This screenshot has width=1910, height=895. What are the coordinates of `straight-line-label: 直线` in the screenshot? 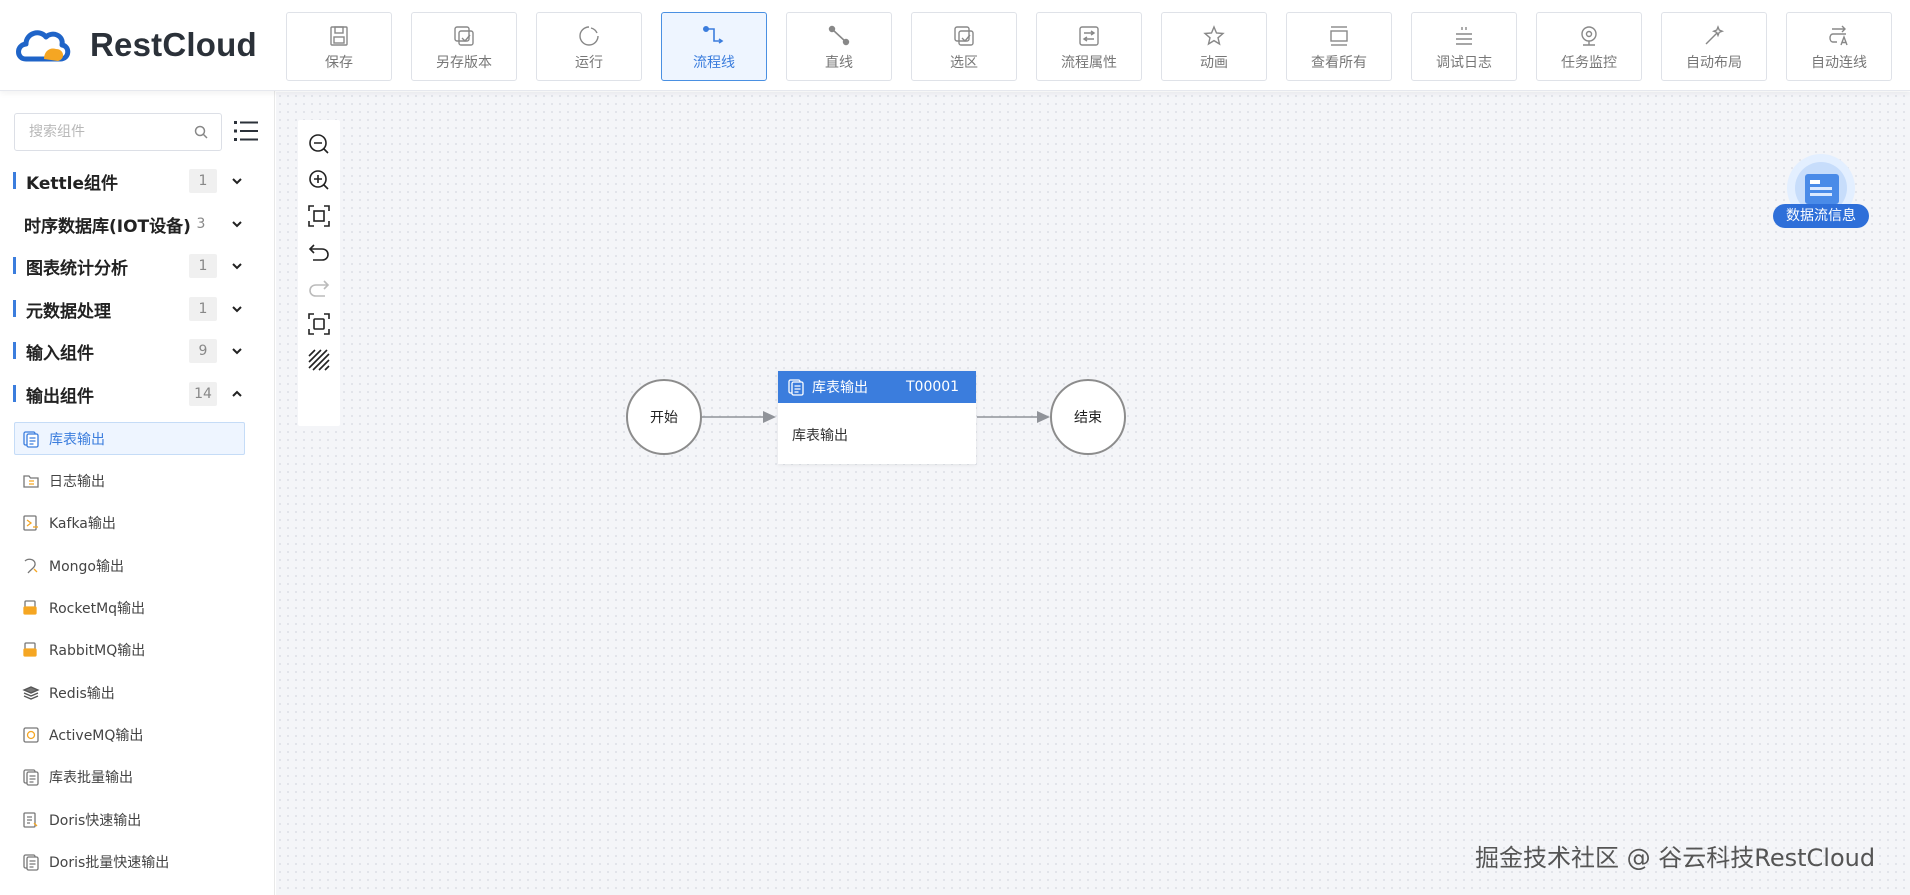 It's located at (839, 63).